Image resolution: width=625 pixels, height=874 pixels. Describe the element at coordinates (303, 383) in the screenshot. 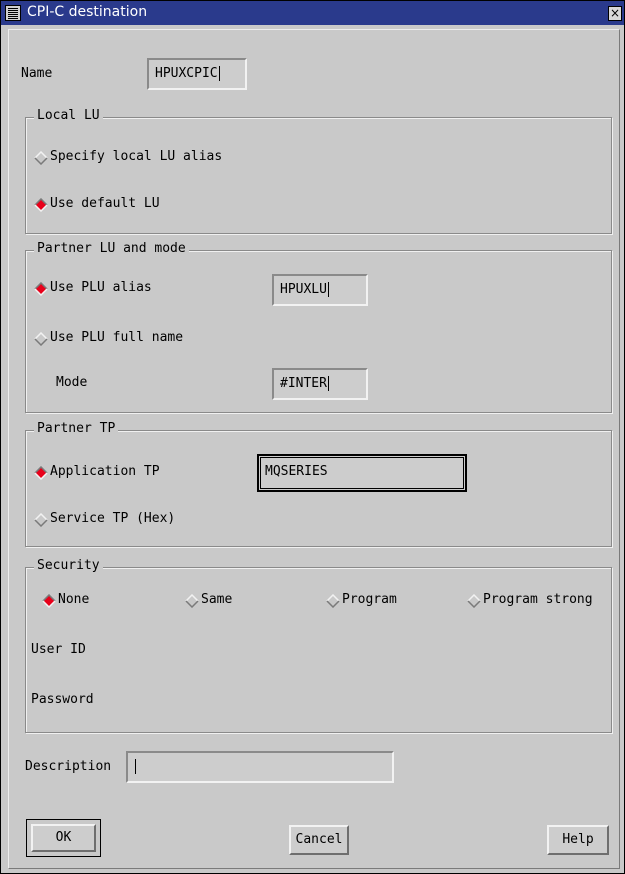

I see `mode-value: #INTER` at that location.